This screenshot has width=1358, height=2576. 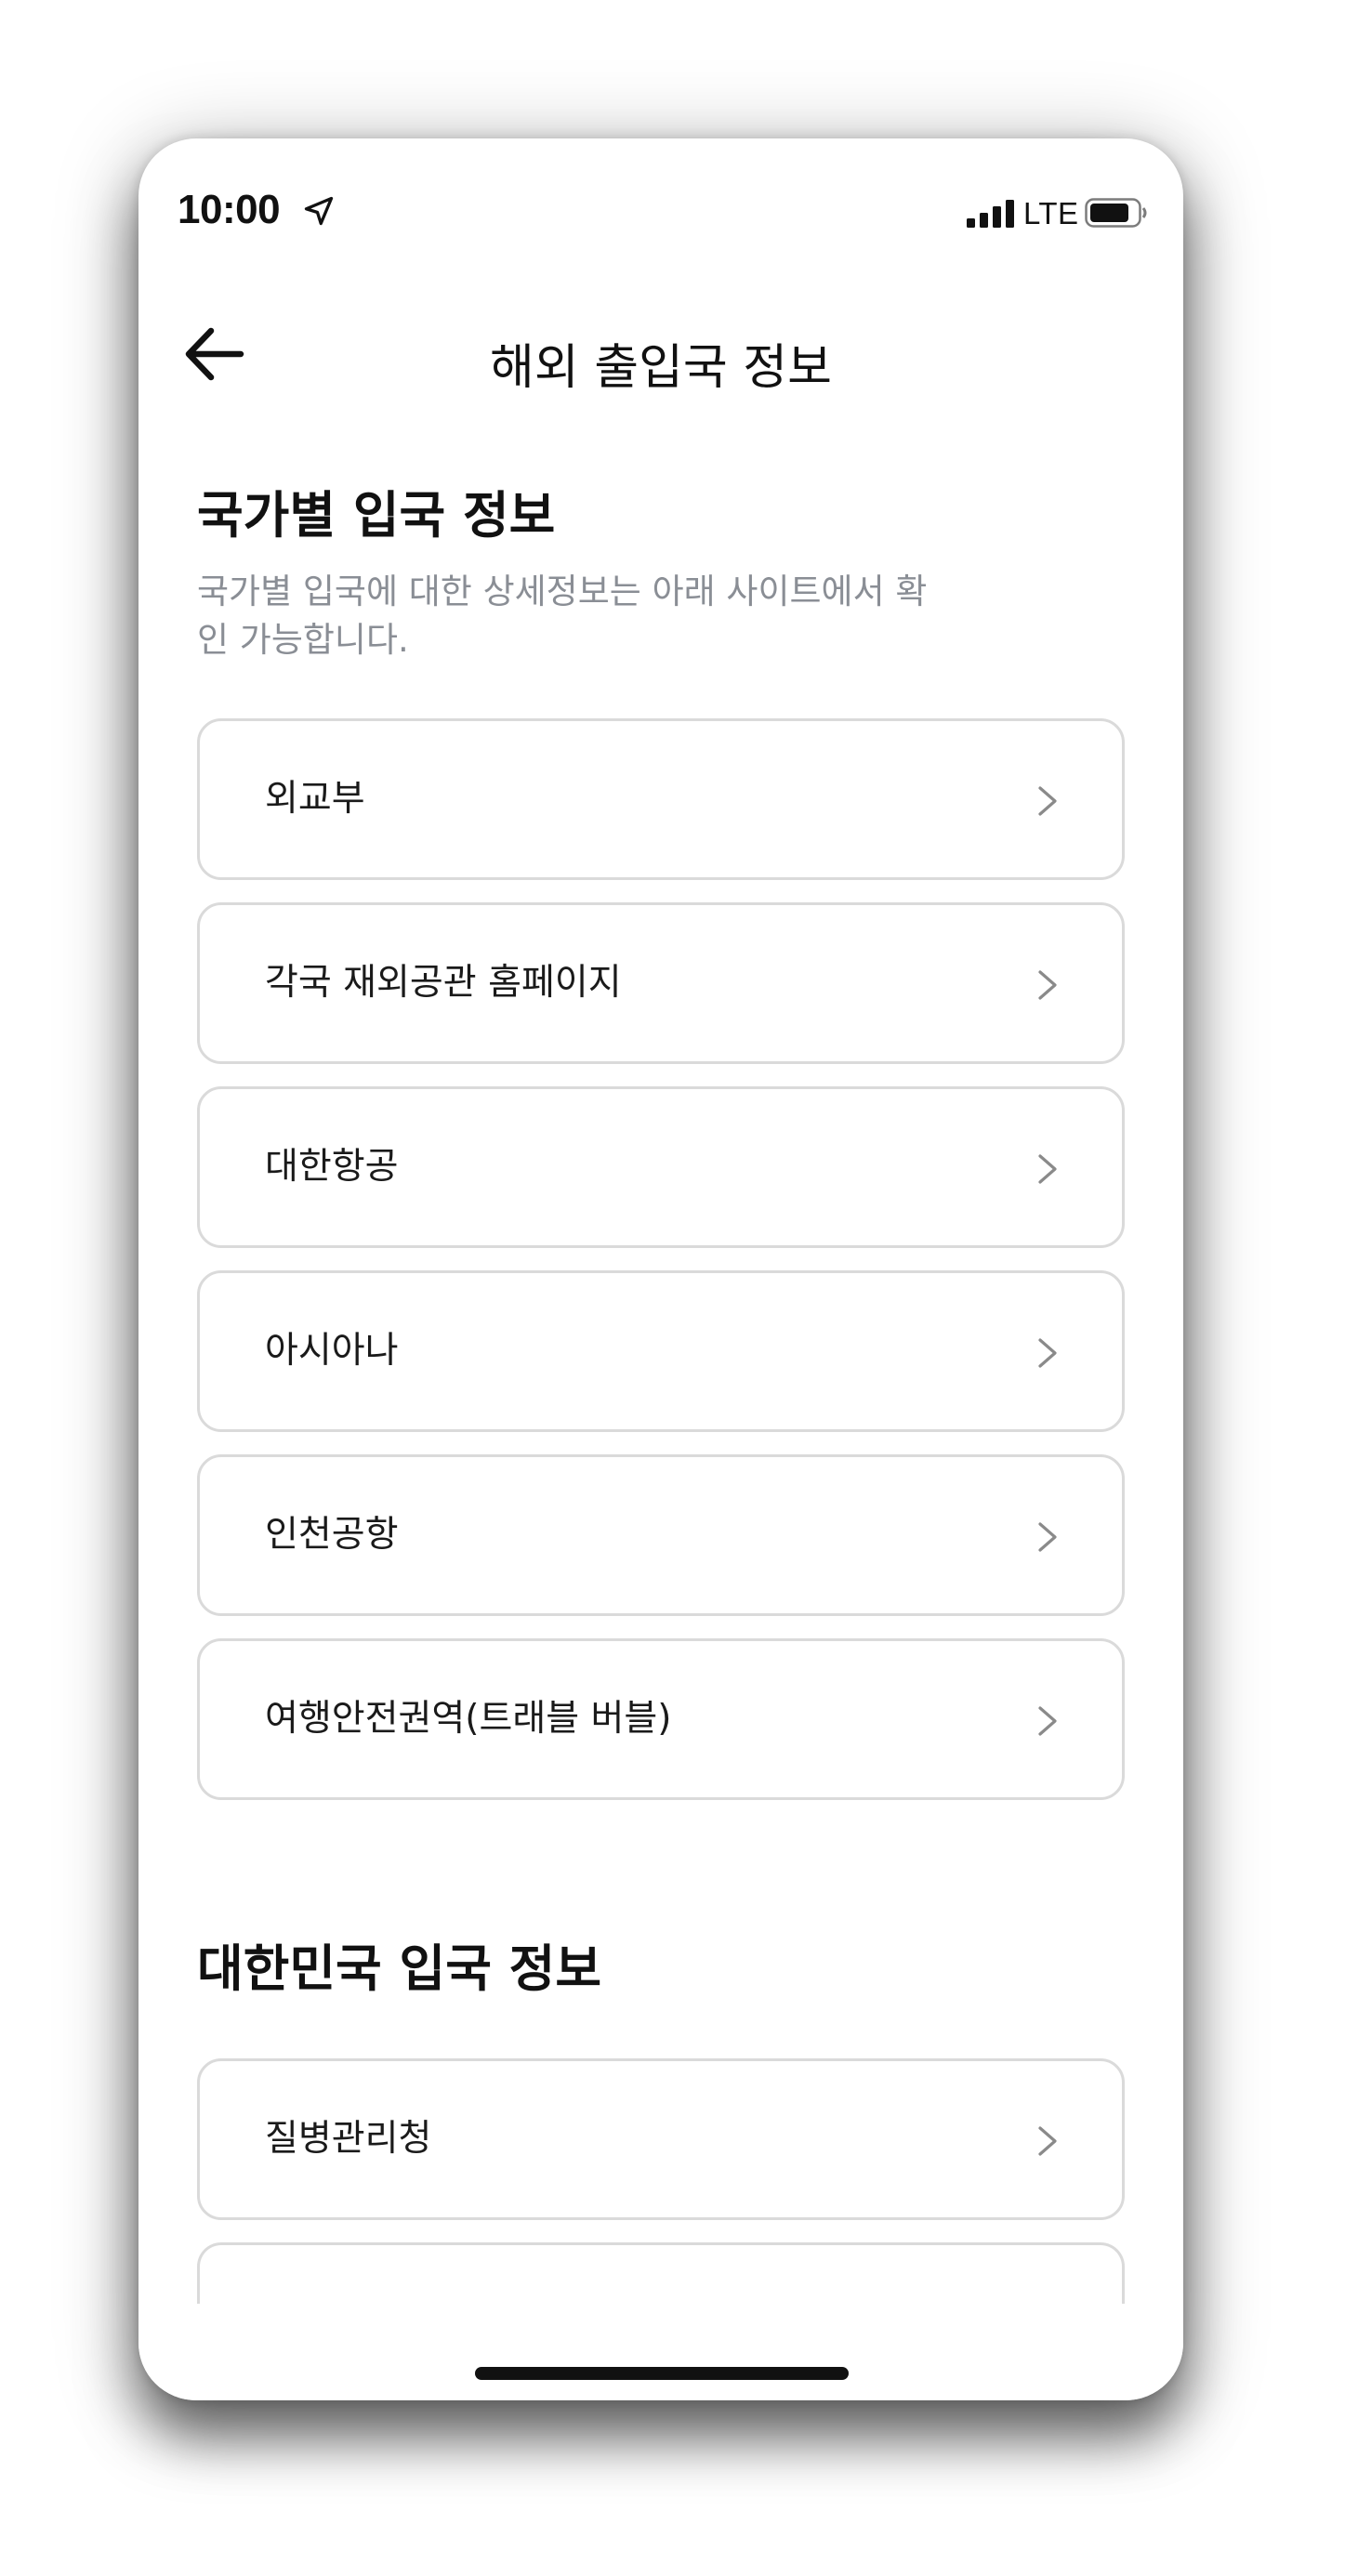 I want to click on link-label: 아시아나, so click(x=332, y=1351).